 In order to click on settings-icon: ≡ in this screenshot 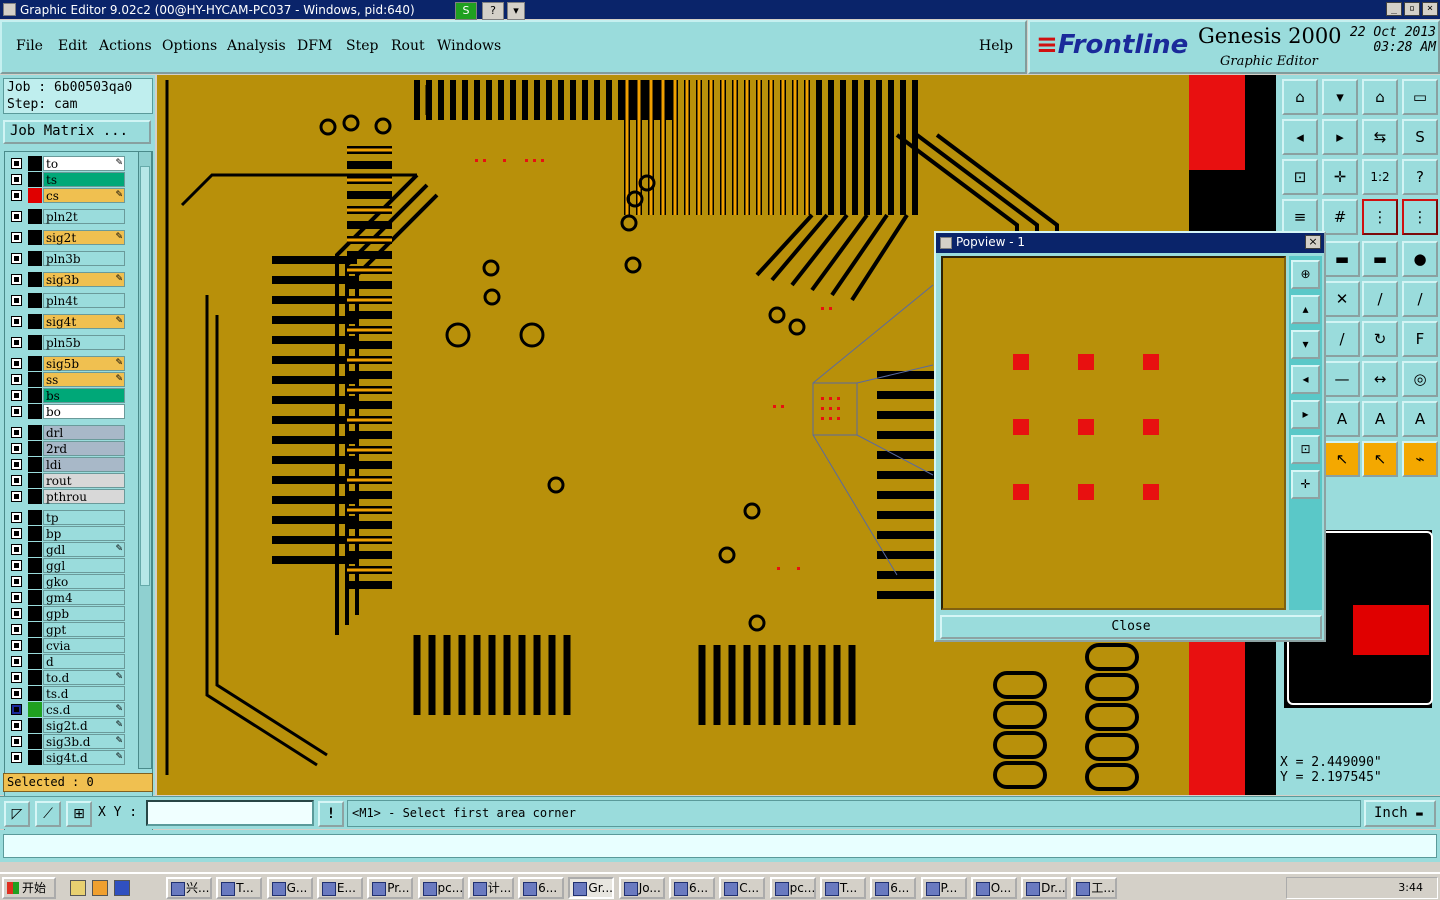, I will do `click(1300, 217)`.